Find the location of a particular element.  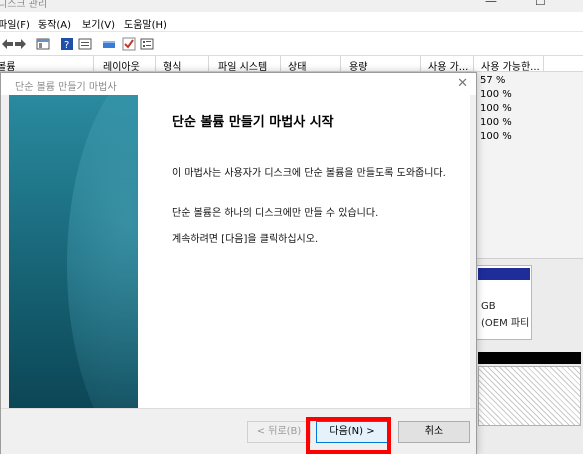

toolbar: ? is located at coordinates (291, 44).